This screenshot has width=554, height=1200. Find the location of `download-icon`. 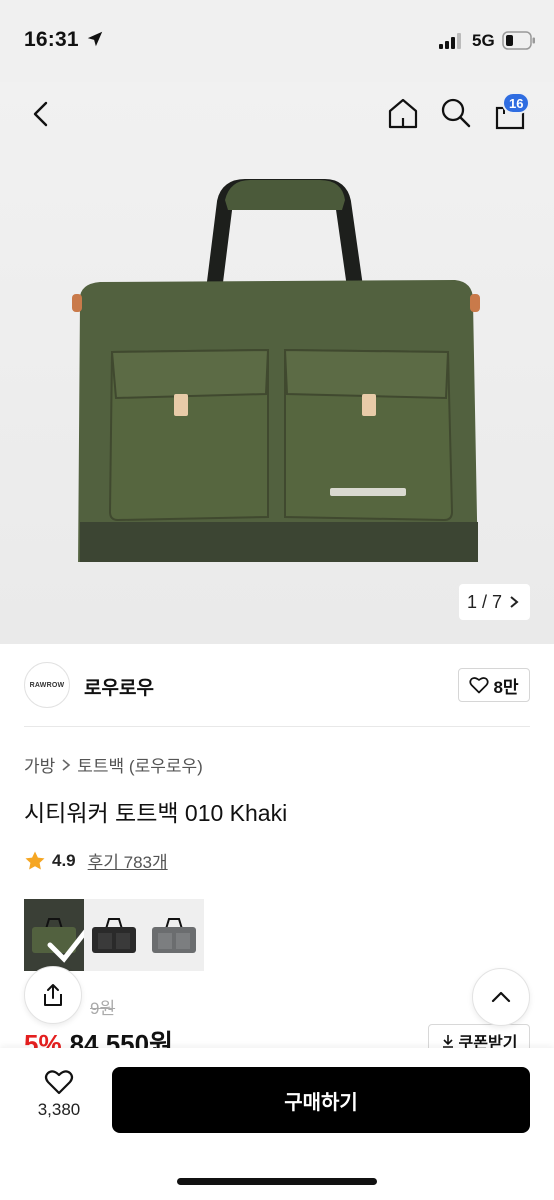

download-icon is located at coordinates (447, 1041).